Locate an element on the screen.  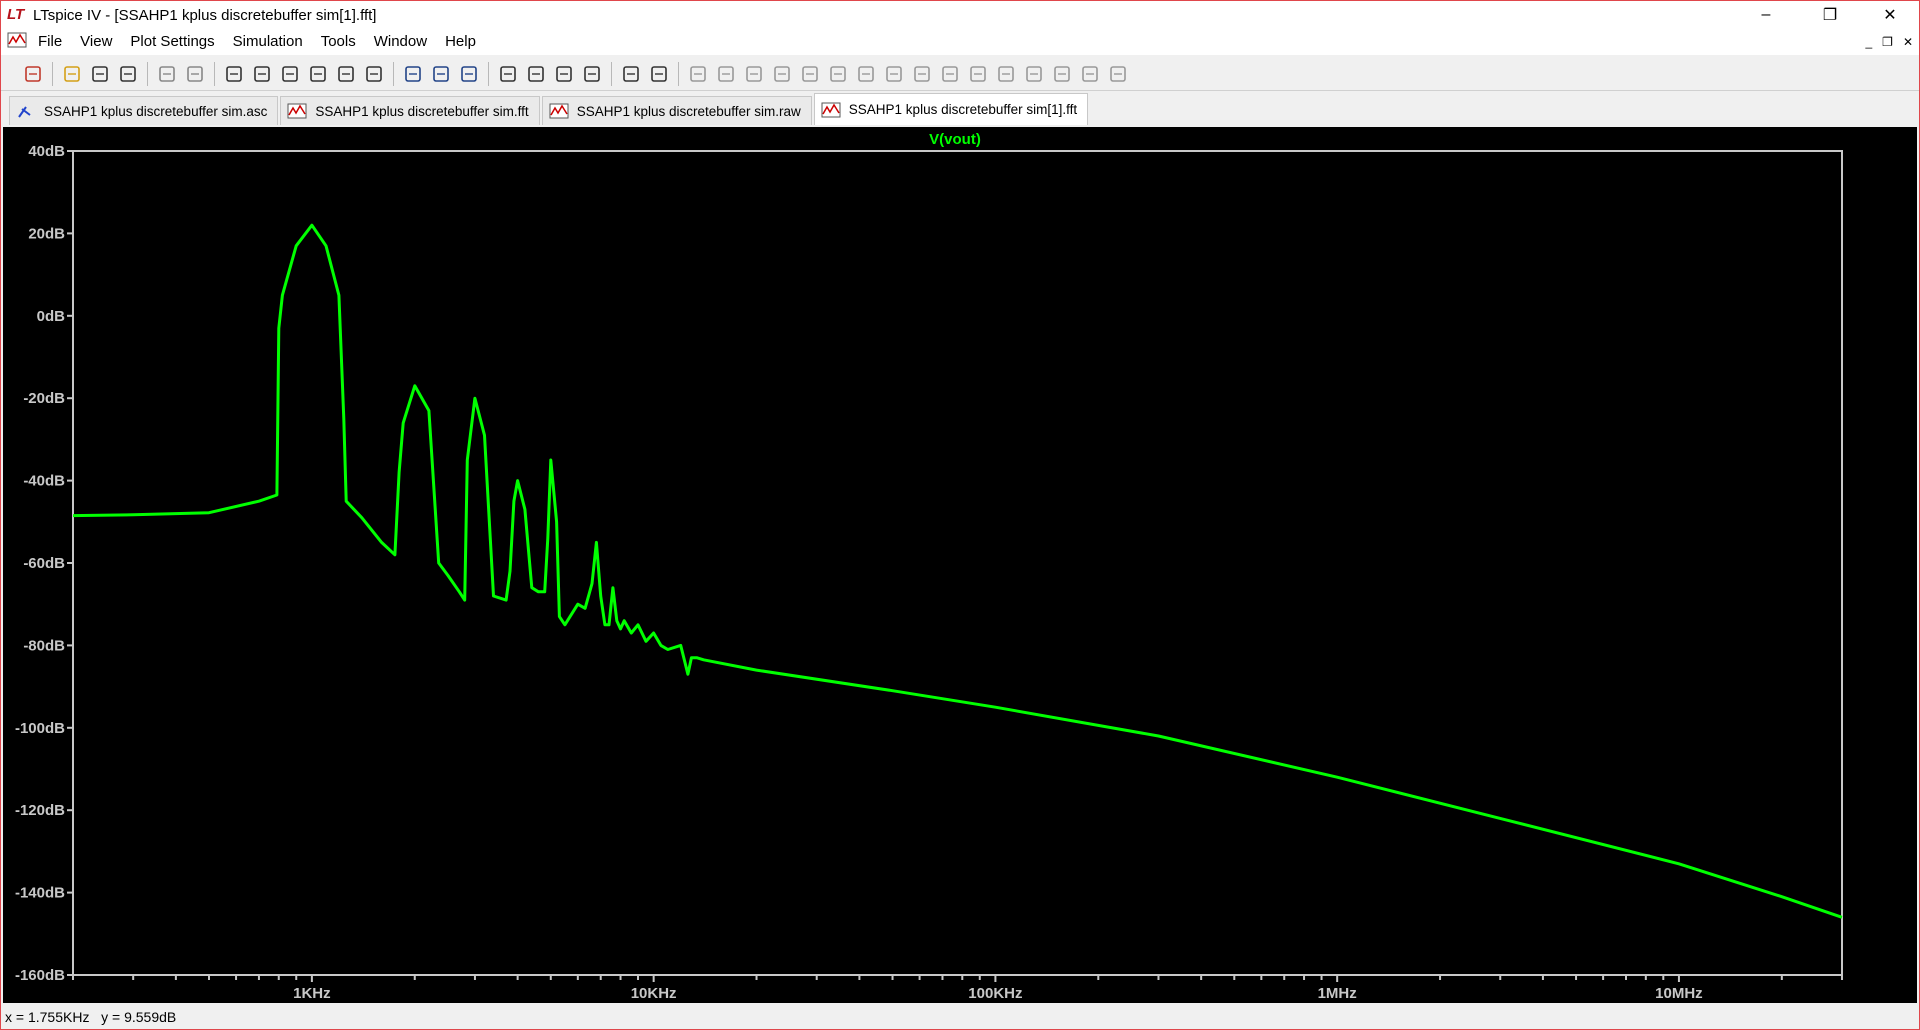
tab-3: SSAHP1 kplus discretebuffer sim.raw is located at coordinates (676, 110).